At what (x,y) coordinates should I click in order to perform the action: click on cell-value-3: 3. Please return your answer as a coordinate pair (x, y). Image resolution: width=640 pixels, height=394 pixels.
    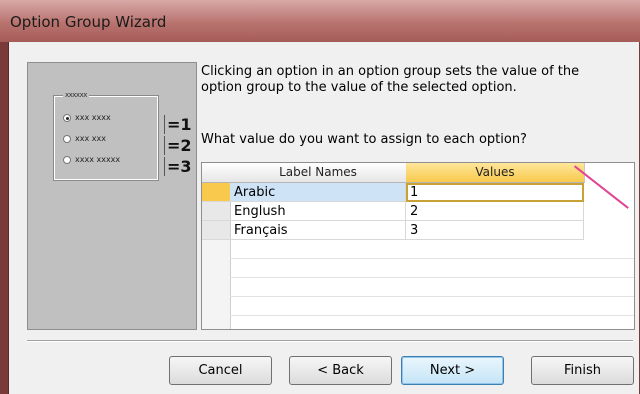
    Looking at the image, I should click on (495, 230).